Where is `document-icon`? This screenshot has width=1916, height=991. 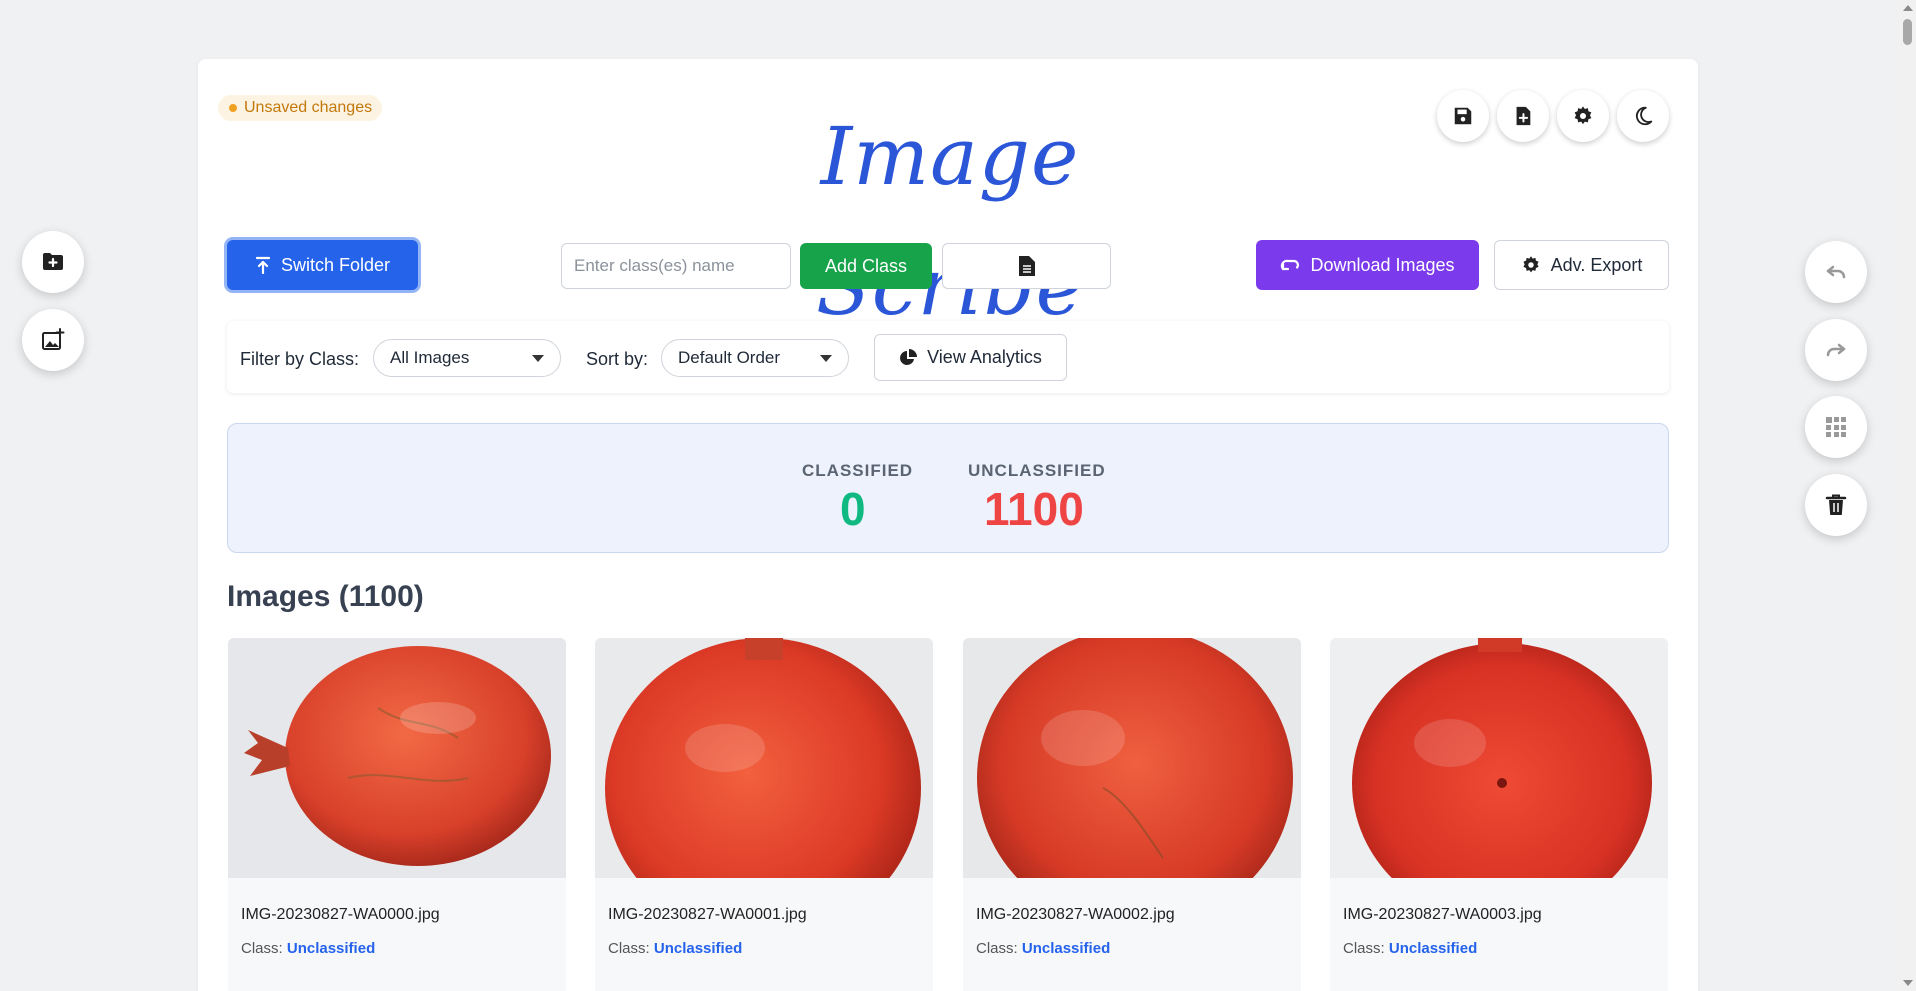
document-icon is located at coordinates (1026, 266).